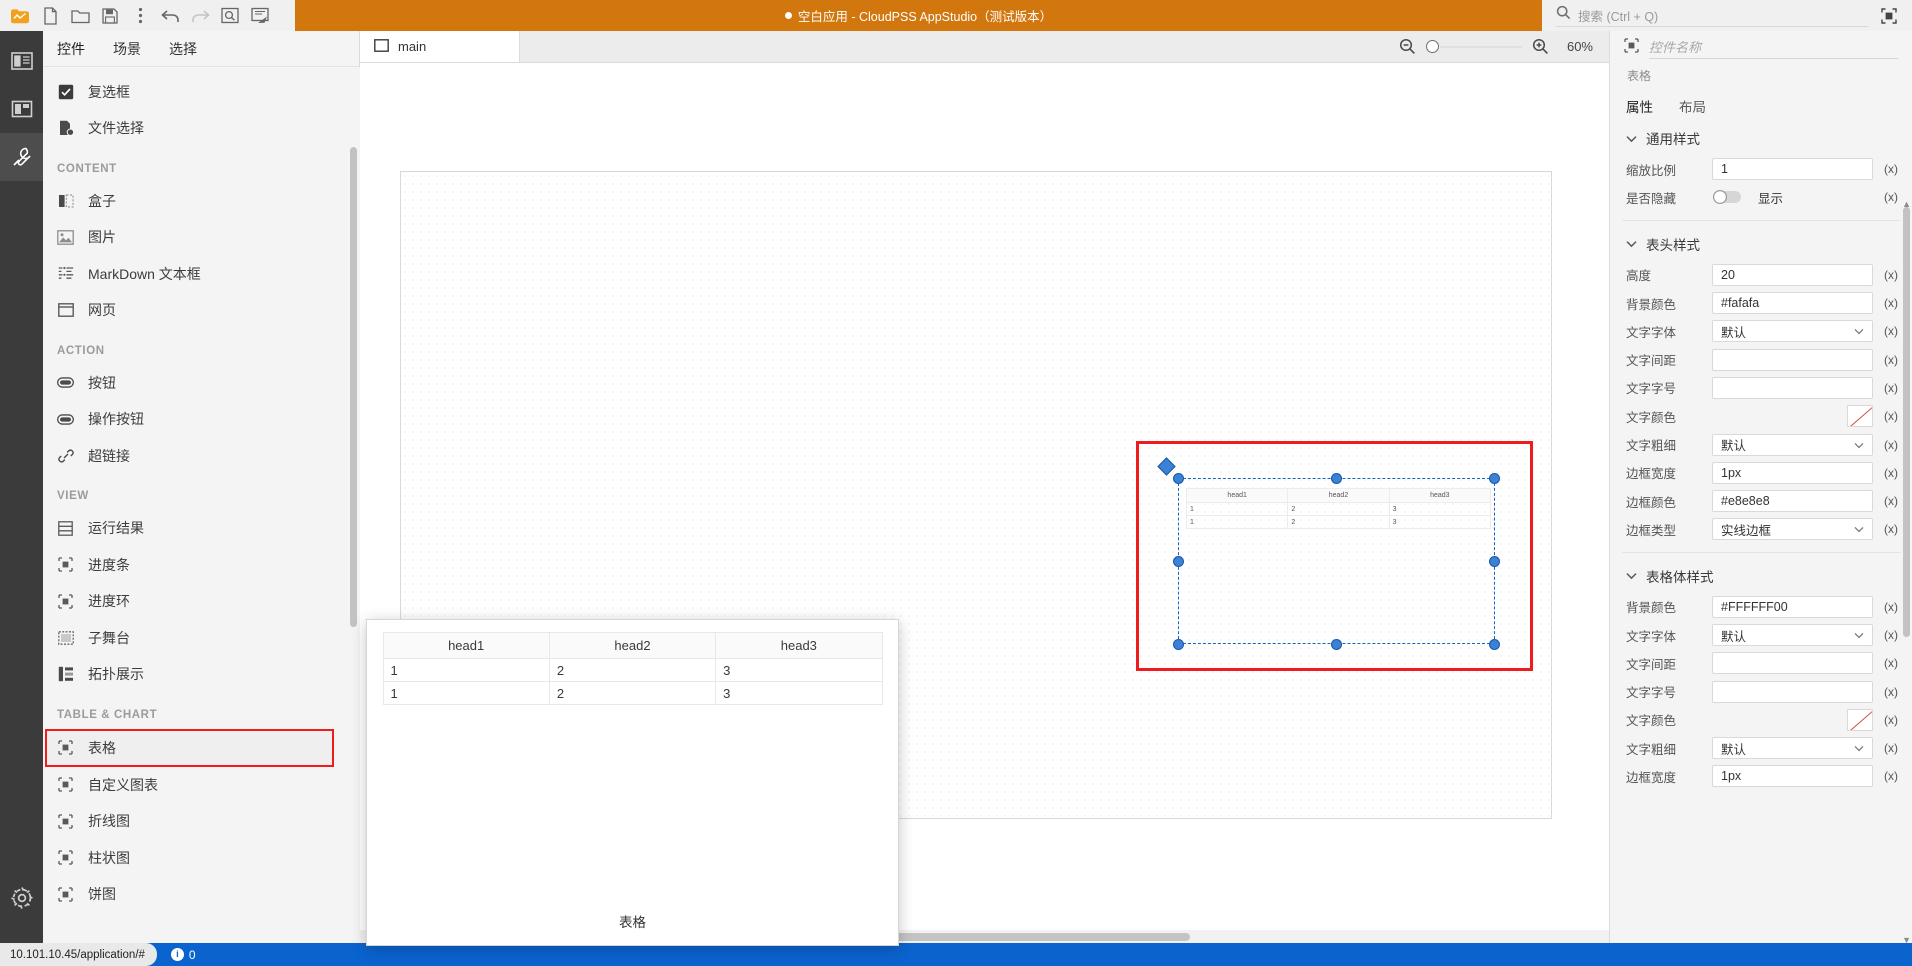 The width and height of the screenshot is (1912, 966). I want to click on tab-widgets: 控件, so click(71, 49).